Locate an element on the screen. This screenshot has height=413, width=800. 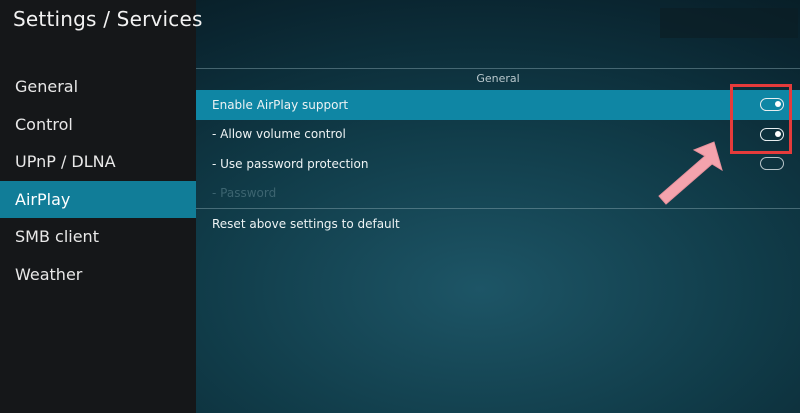
setting-label: Enable AirPlay support is located at coordinates (280, 104).